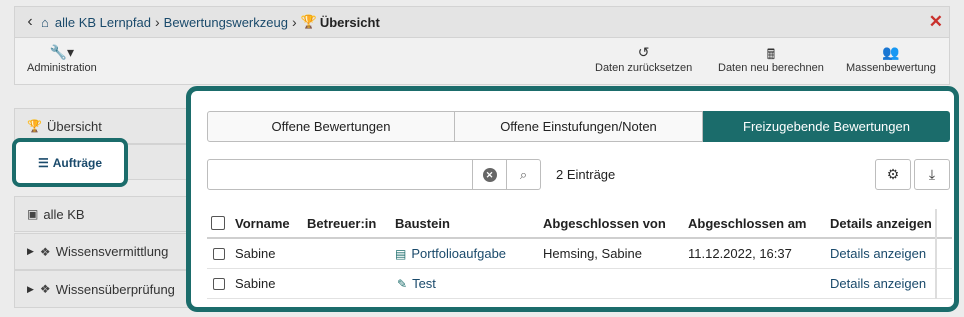 This screenshot has height=317, width=964. I want to click on clear-search-button: ✕, so click(489, 174).